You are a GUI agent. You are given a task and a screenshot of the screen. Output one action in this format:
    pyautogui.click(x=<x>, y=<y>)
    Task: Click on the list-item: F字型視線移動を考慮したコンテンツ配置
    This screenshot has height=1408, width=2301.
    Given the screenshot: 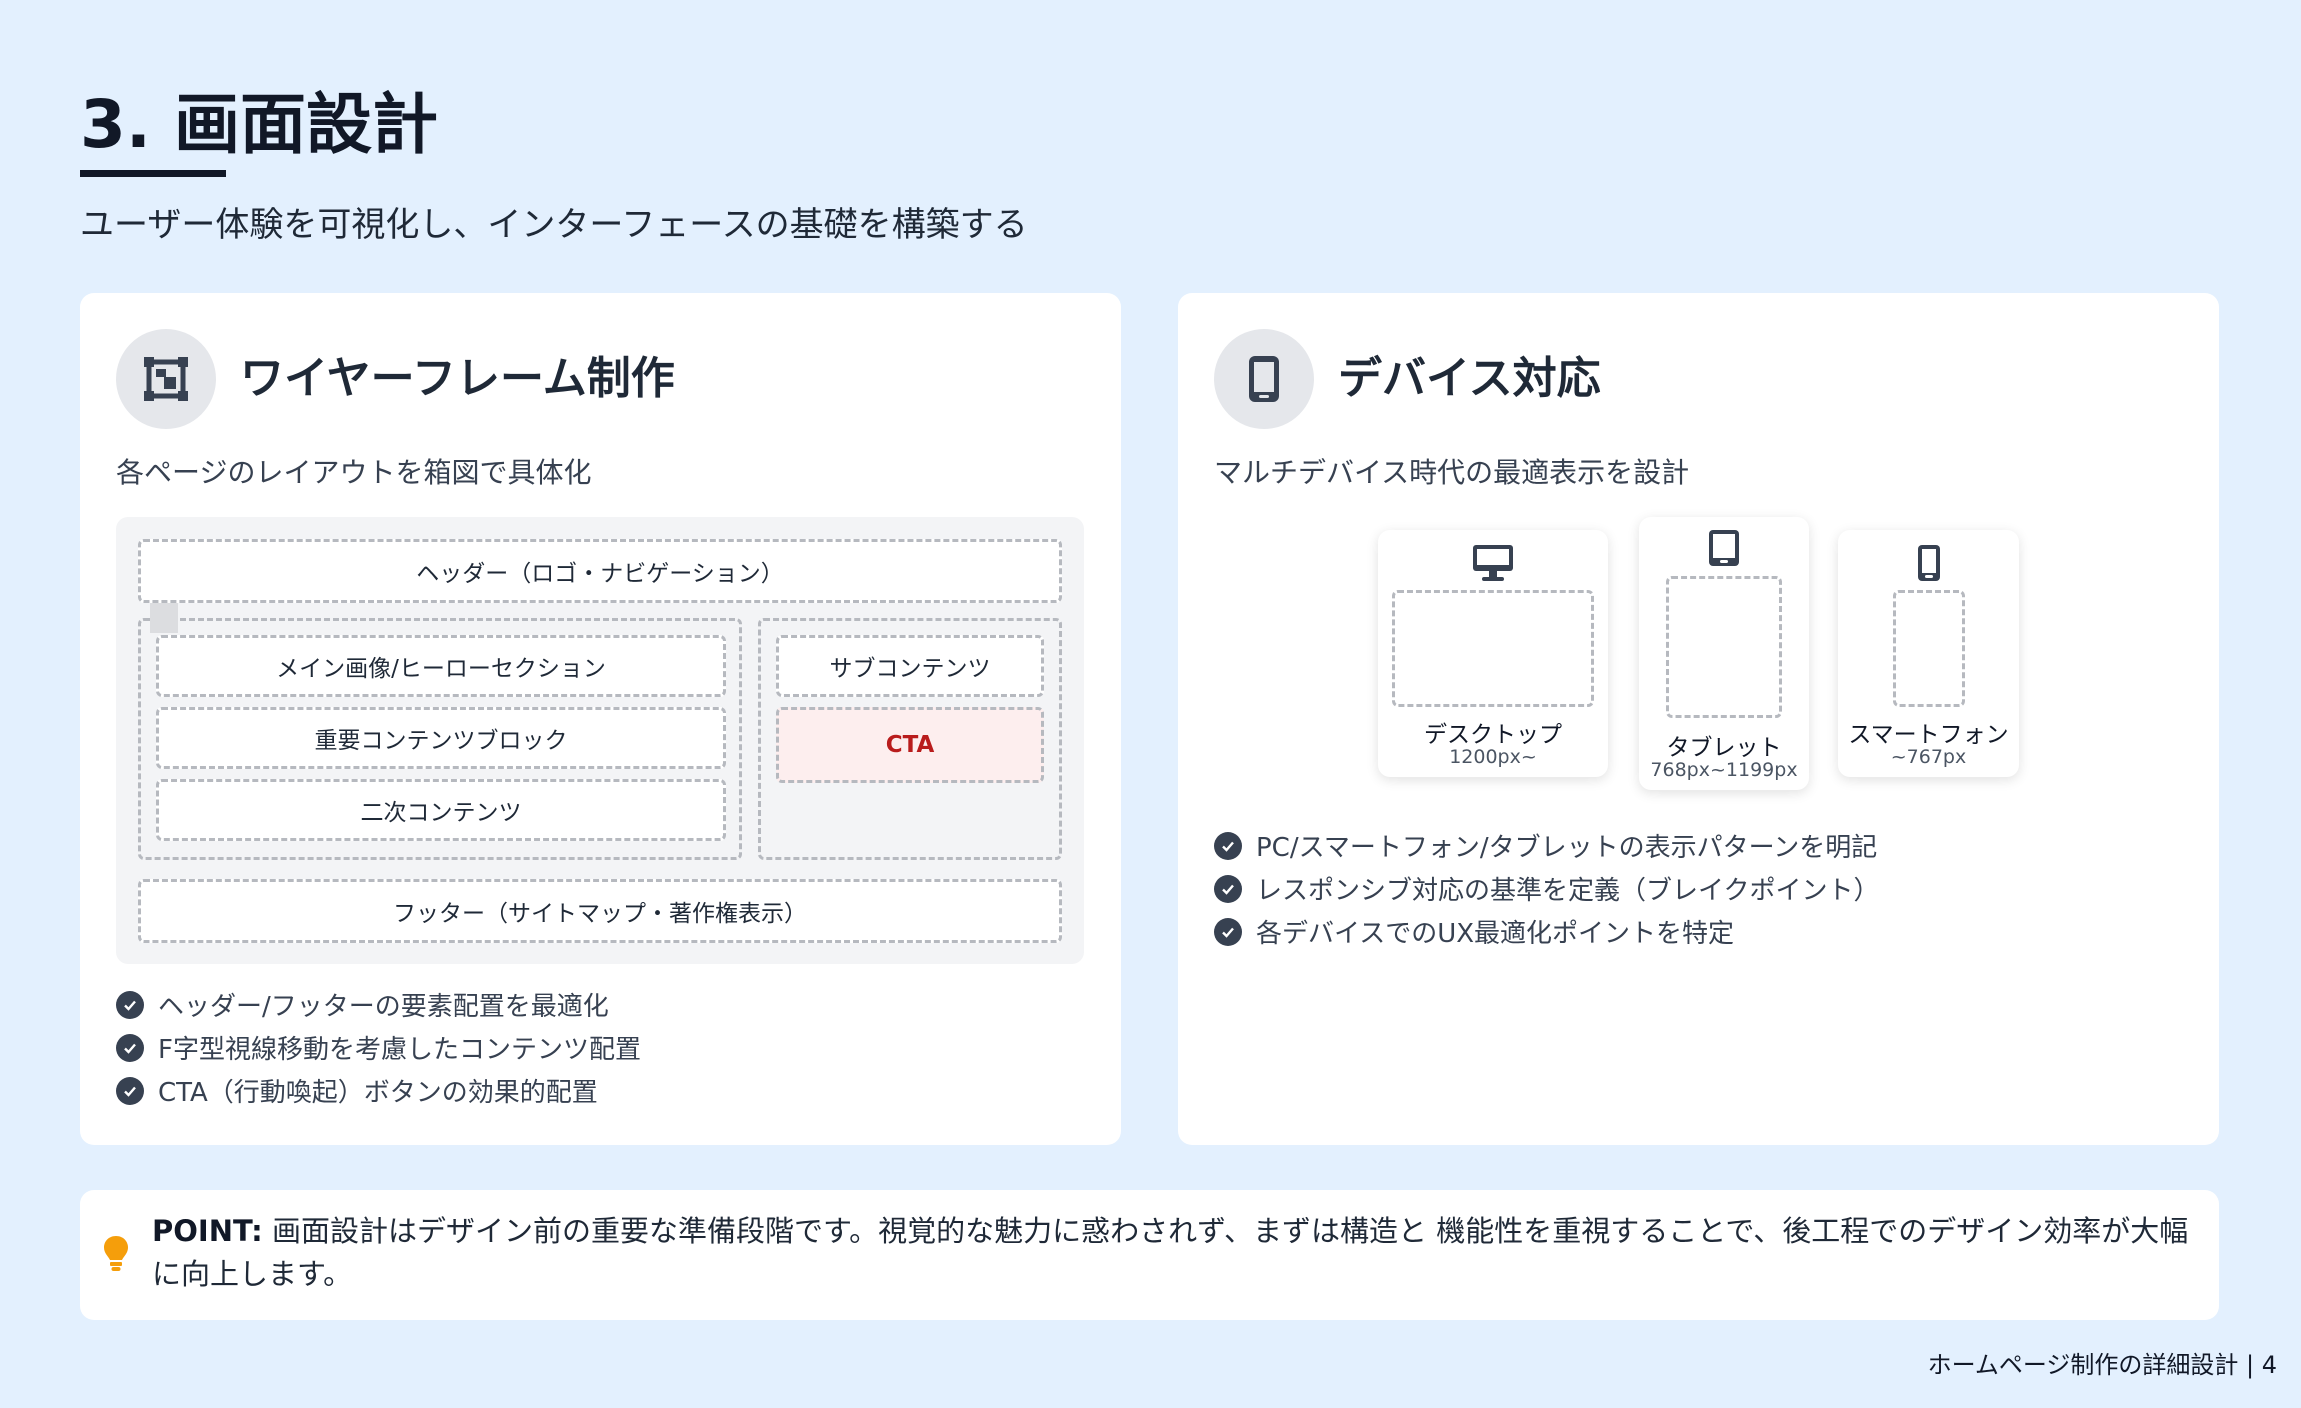 What is the action you would take?
    pyautogui.click(x=378, y=1047)
    